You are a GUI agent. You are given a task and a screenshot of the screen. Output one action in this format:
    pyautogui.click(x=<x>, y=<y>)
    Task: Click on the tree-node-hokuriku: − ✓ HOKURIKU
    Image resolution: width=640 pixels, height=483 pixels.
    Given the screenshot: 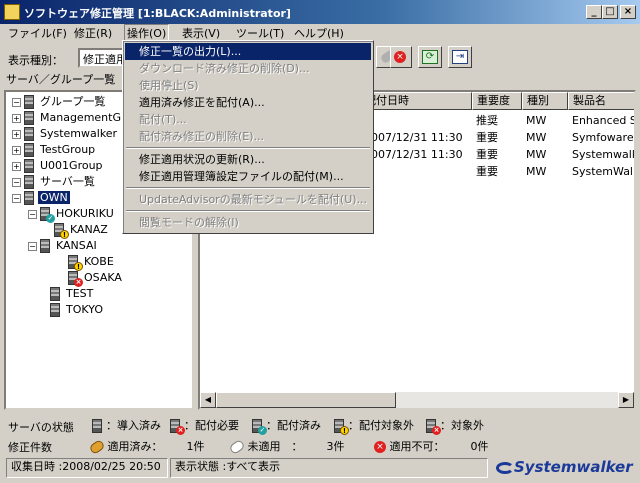 What is the action you would take?
    pyautogui.click(x=72, y=214)
    